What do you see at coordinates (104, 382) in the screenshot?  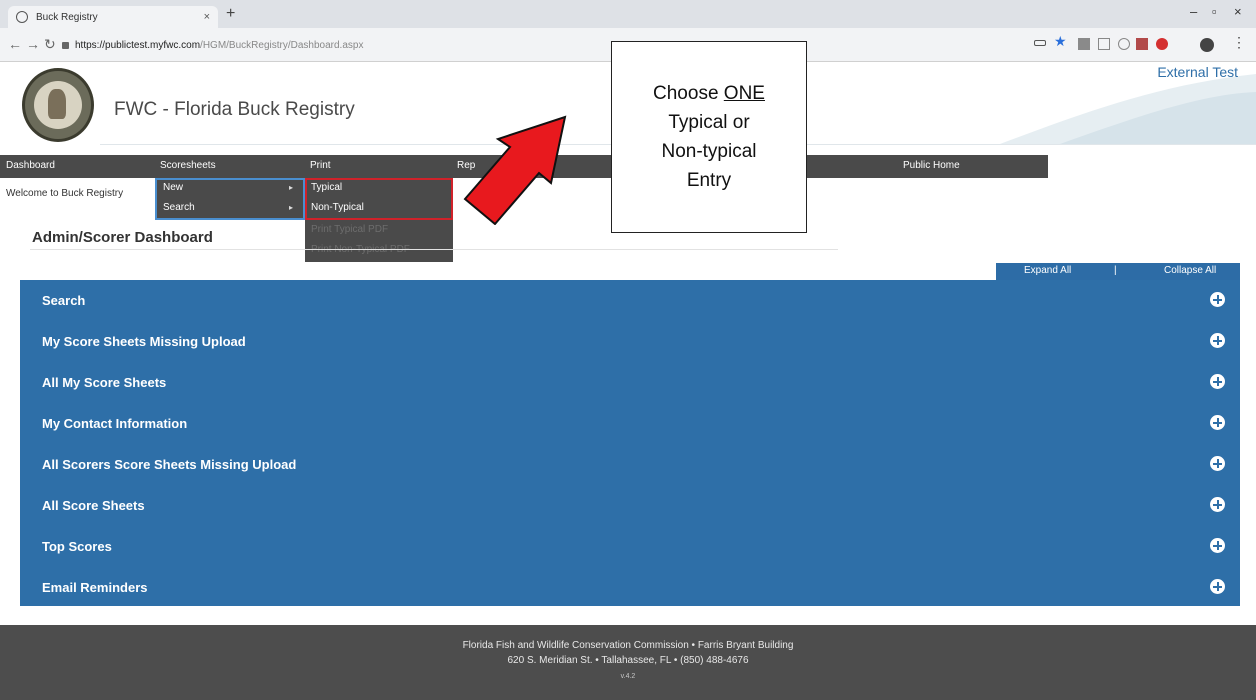 I see `accordion-label: All My Score Sheets` at bounding box center [104, 382].